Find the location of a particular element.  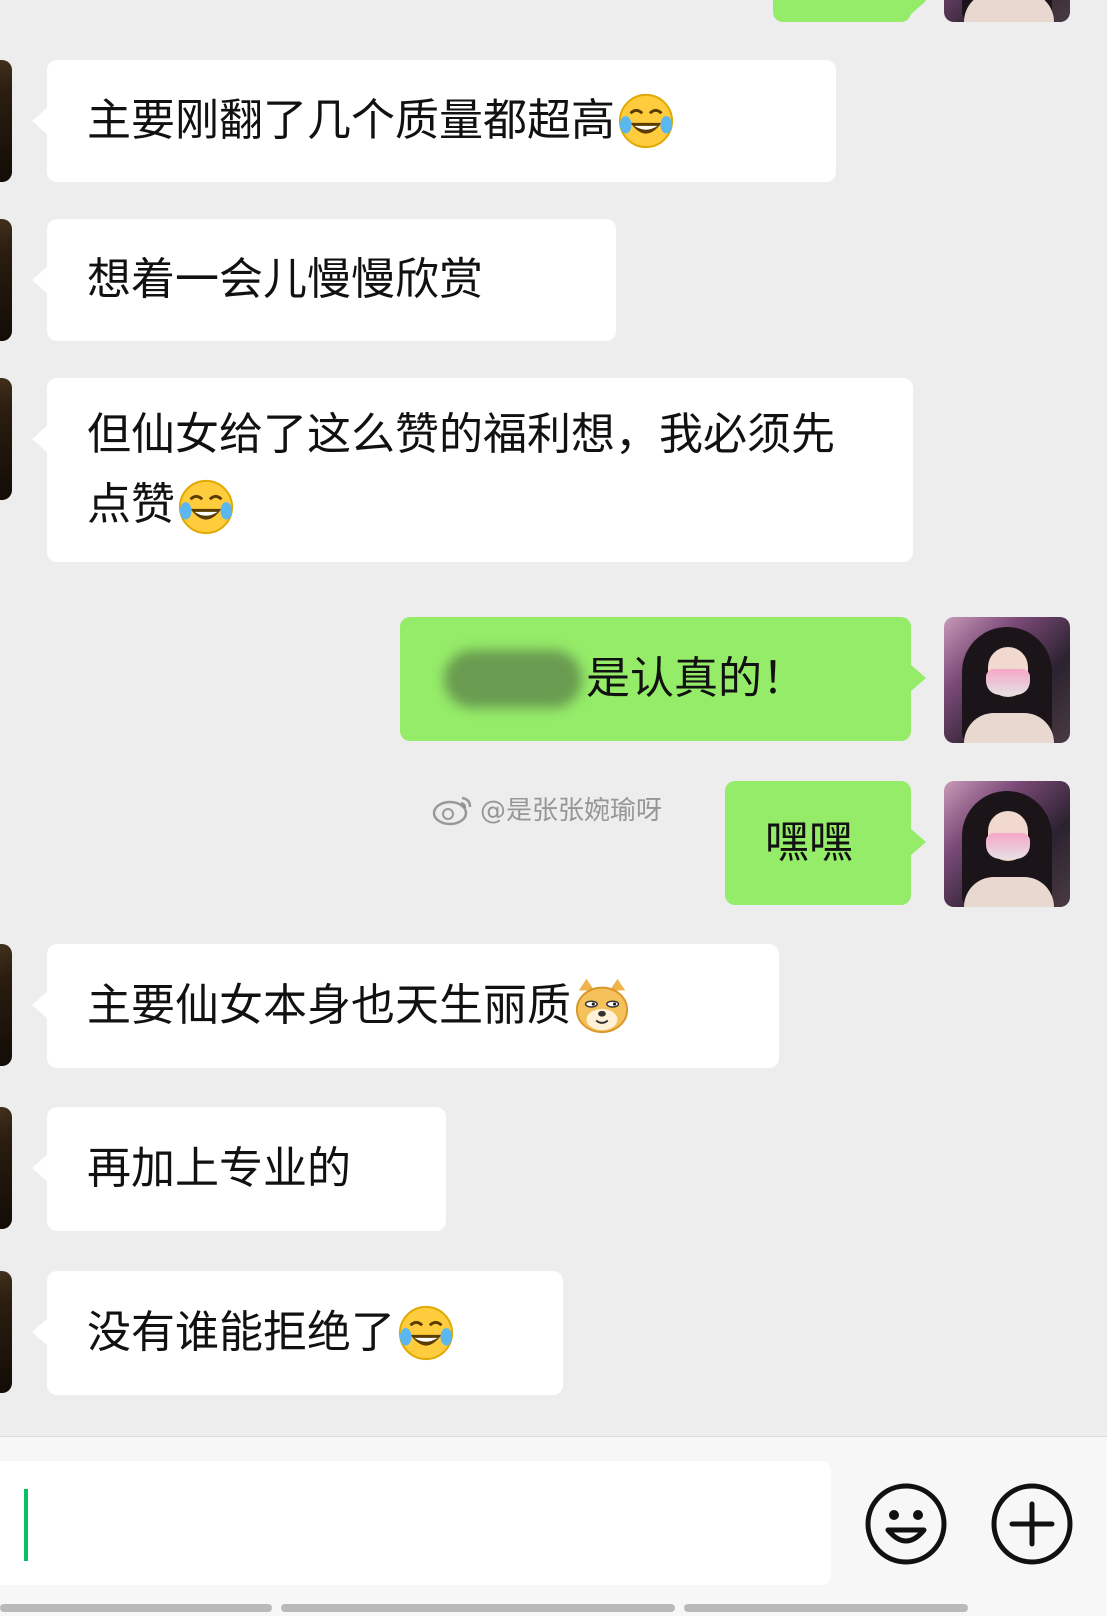

input-bar is located at coordinates (553, 1526).